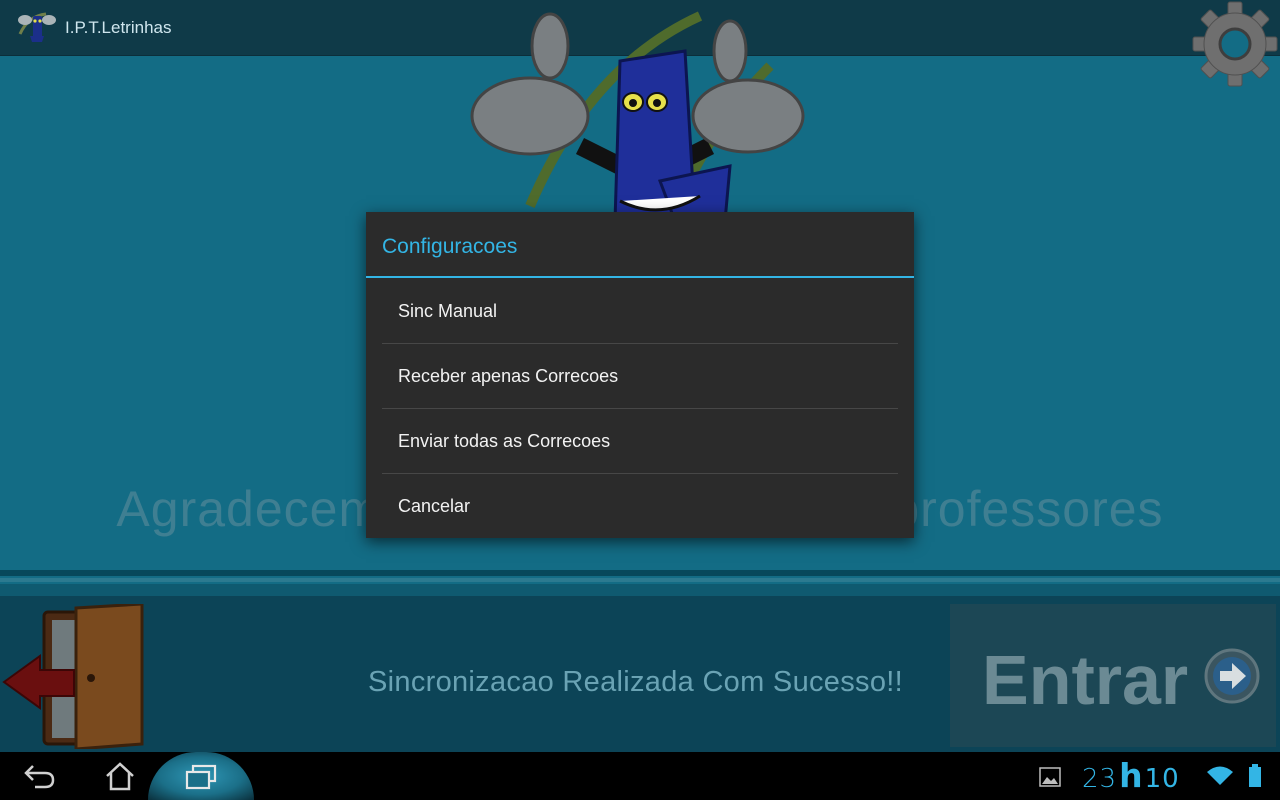 The width and height of the screenshot is (1280, 800). I want to click on menu-item-receber-correcoes: Receber apenas Correcoes, so click(640, 376).